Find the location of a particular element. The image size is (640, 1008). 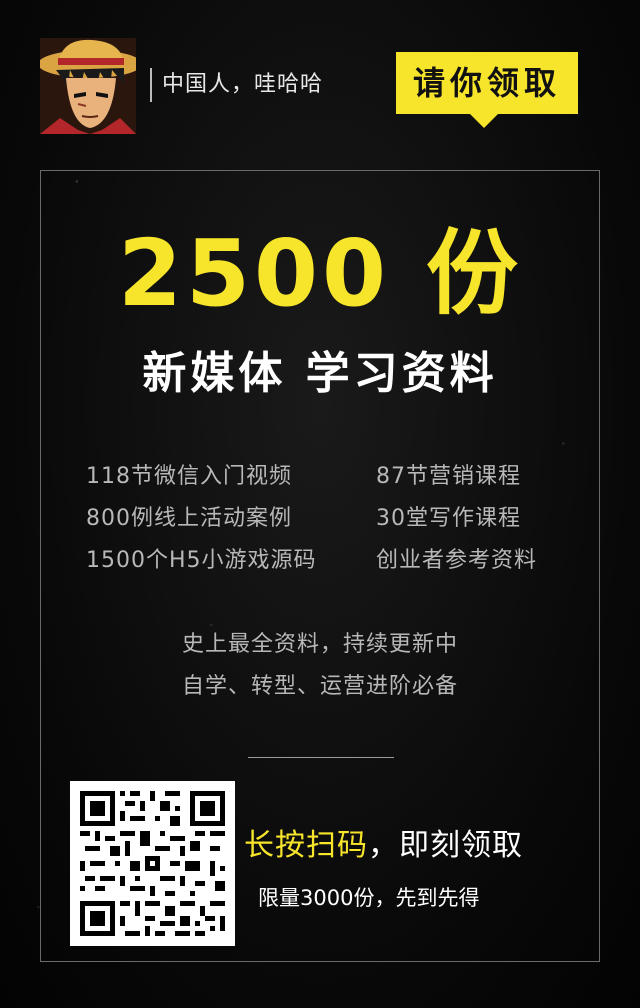

feature-item: 创业者参考资料 is located at coordinates (457, 560).